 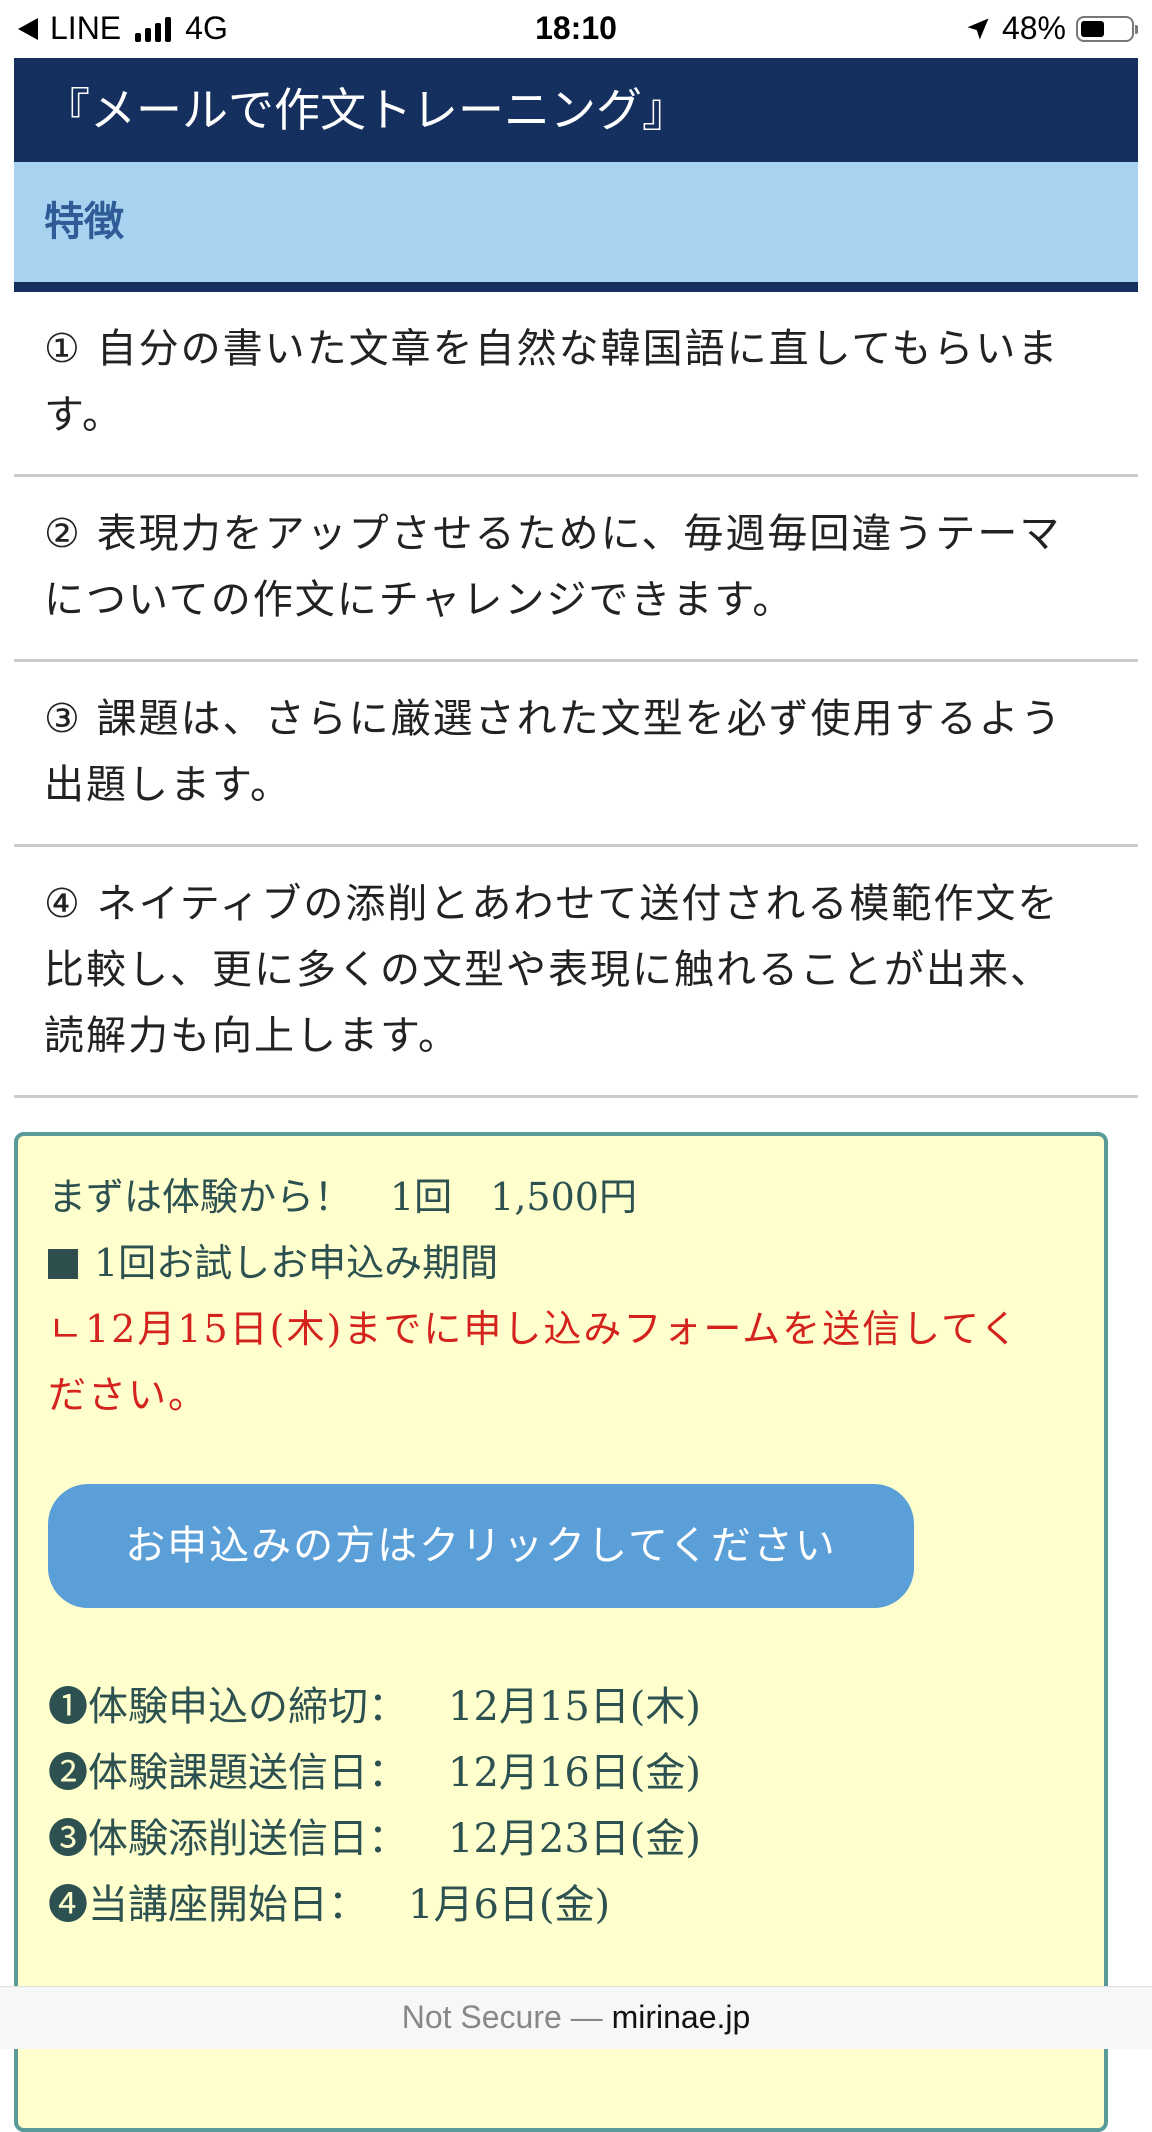 I want to click on schedule-date: 12月23日(金), so click(x=575, y=1839).